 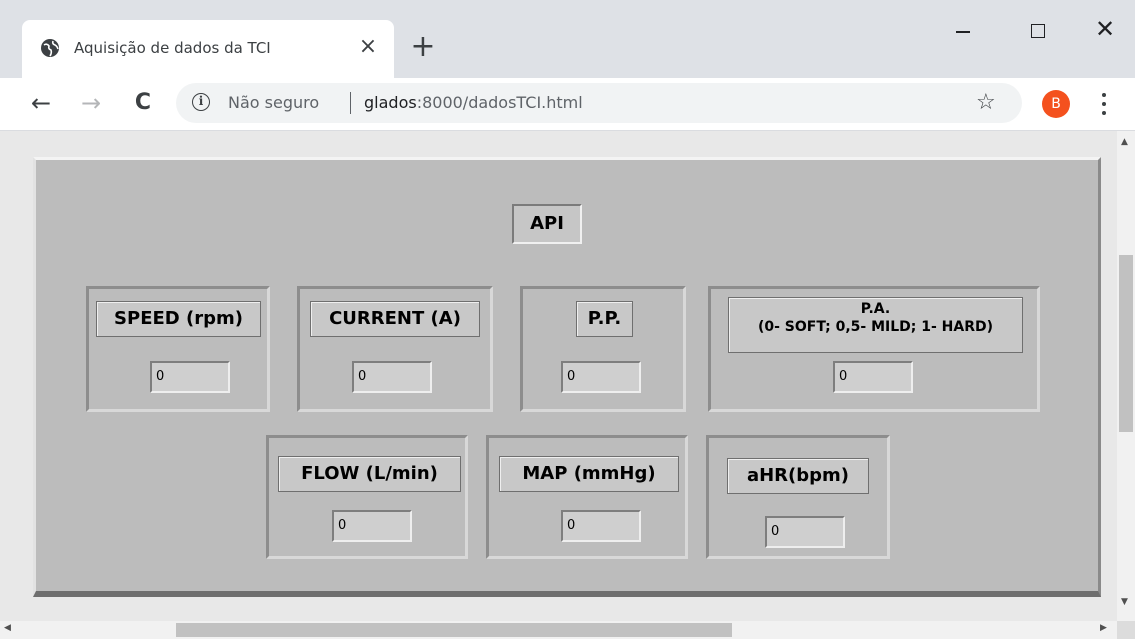 What do you see at coordinates (589, 474) in the screenshot?
I see `map-label: MAP (mmHg)` at bounding box center [589, 474].